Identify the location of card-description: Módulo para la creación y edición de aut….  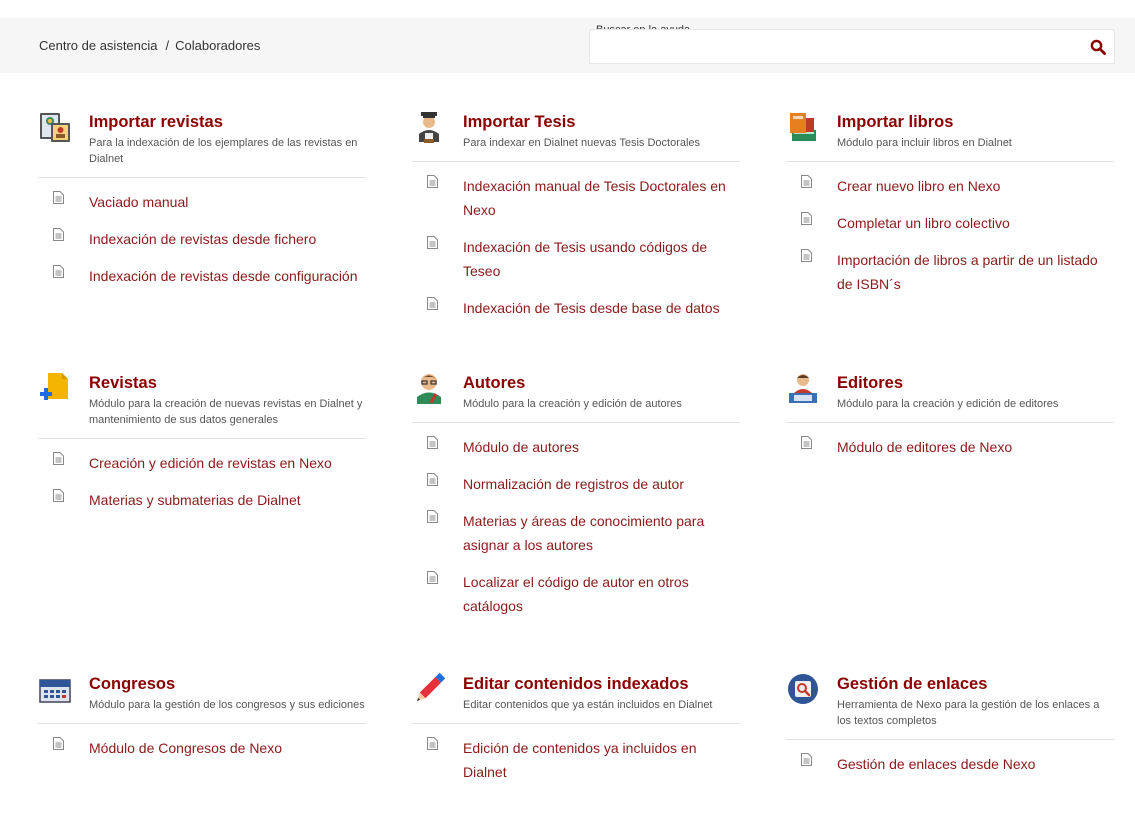
(572, 404).